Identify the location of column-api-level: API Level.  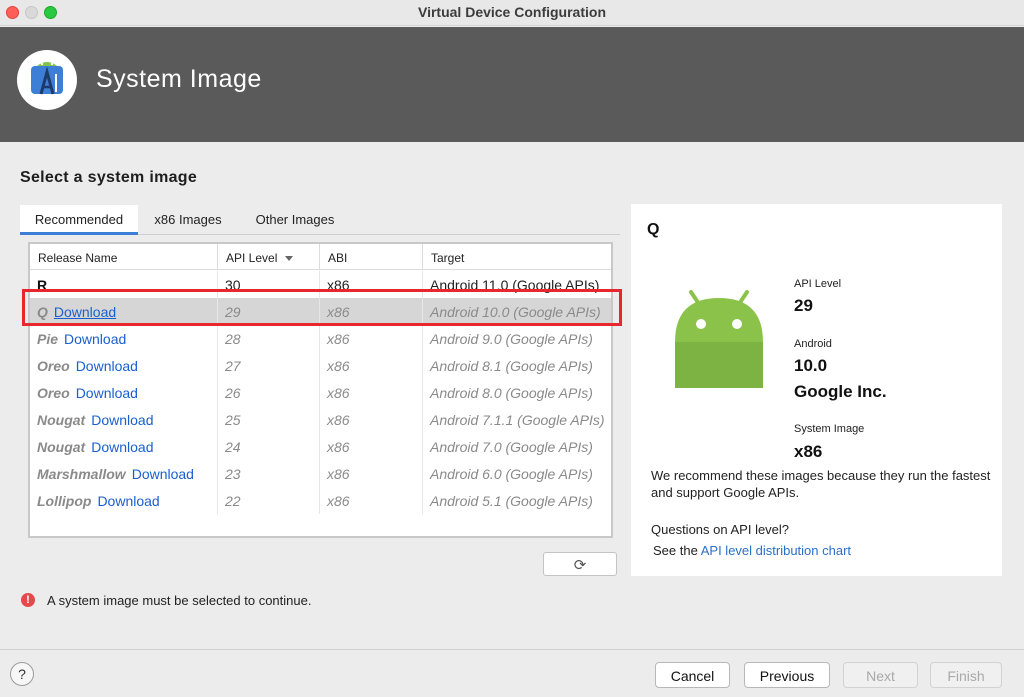
(269, 257).